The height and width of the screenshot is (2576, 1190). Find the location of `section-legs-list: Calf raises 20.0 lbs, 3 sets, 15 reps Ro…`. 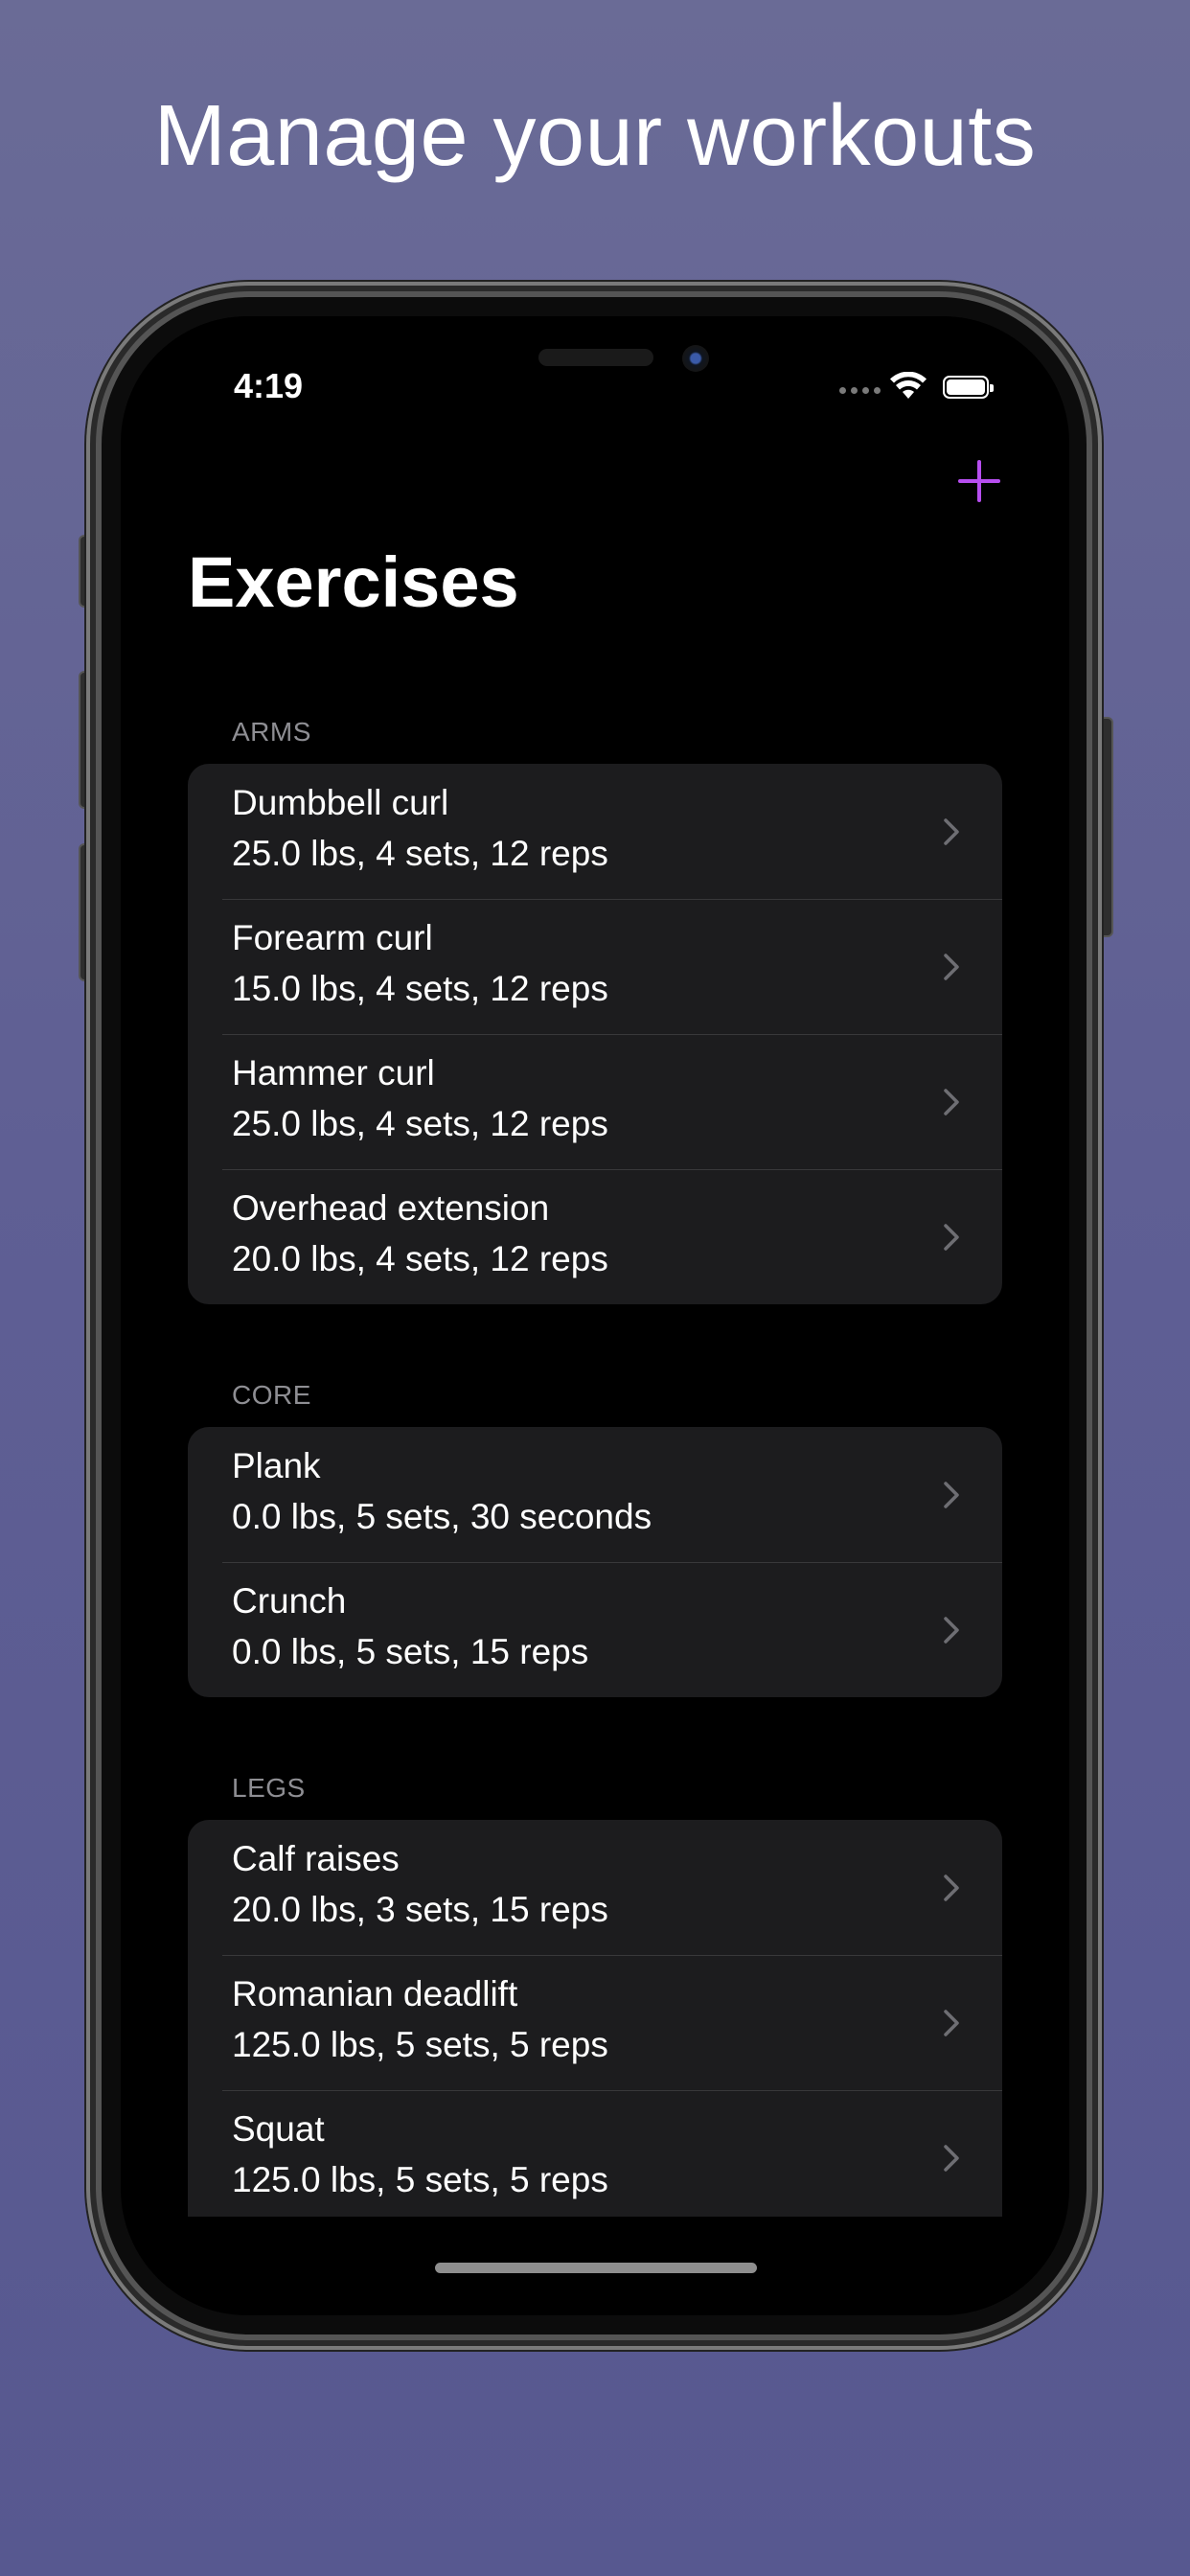

section-legs-list: Calf raises 20.0 lbs, 3 sets, 15 reps Ro… is located at coordinates (595, 2019).